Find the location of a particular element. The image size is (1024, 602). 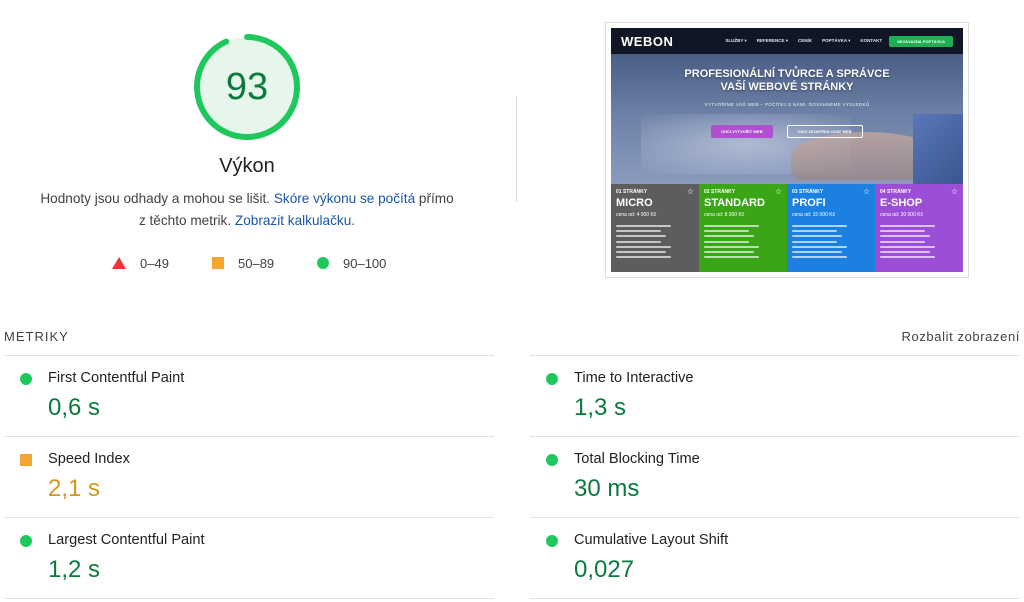

thumbnail-cta-button: NEZÁVAZNÁ POPTÁVKA is located at coordinates (921, 41).